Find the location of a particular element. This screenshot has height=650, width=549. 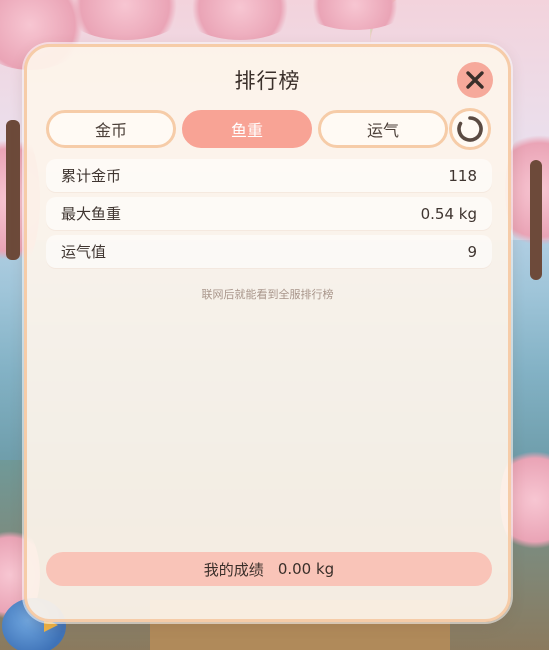

close-icon is located at coordinates (475, 80).